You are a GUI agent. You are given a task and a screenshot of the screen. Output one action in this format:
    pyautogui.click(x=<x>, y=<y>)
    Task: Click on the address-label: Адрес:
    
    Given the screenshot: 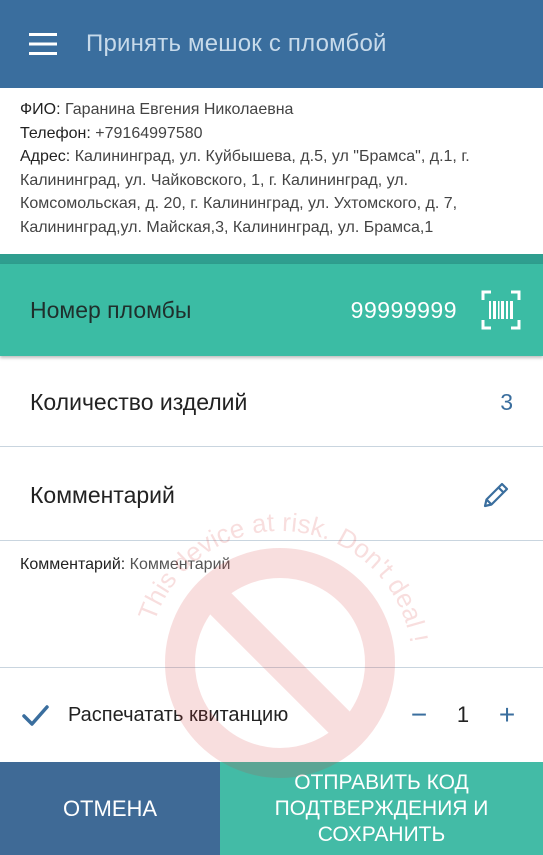 What is the action you would take?
    pyautogui.click(x=45, y=156)
    